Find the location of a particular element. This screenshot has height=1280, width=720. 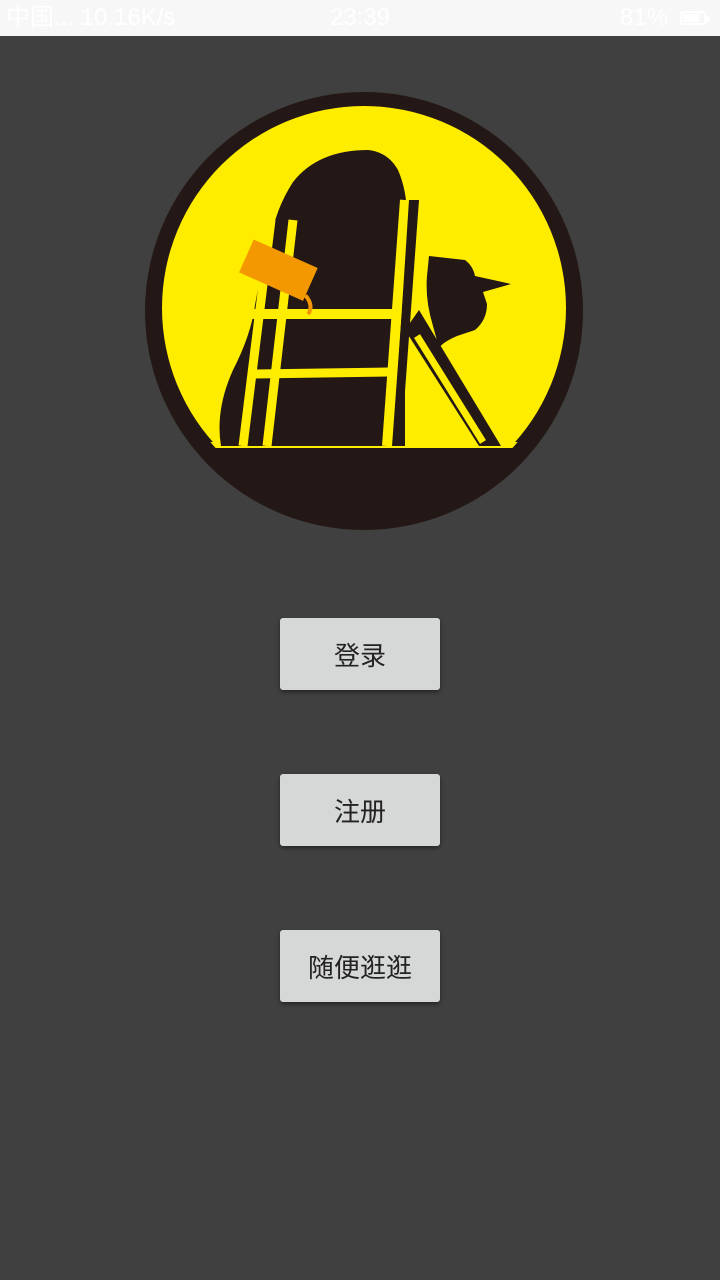

status-bar: 中国... 10.16K/s 23:39 81% is located at coordinates (360, 18).